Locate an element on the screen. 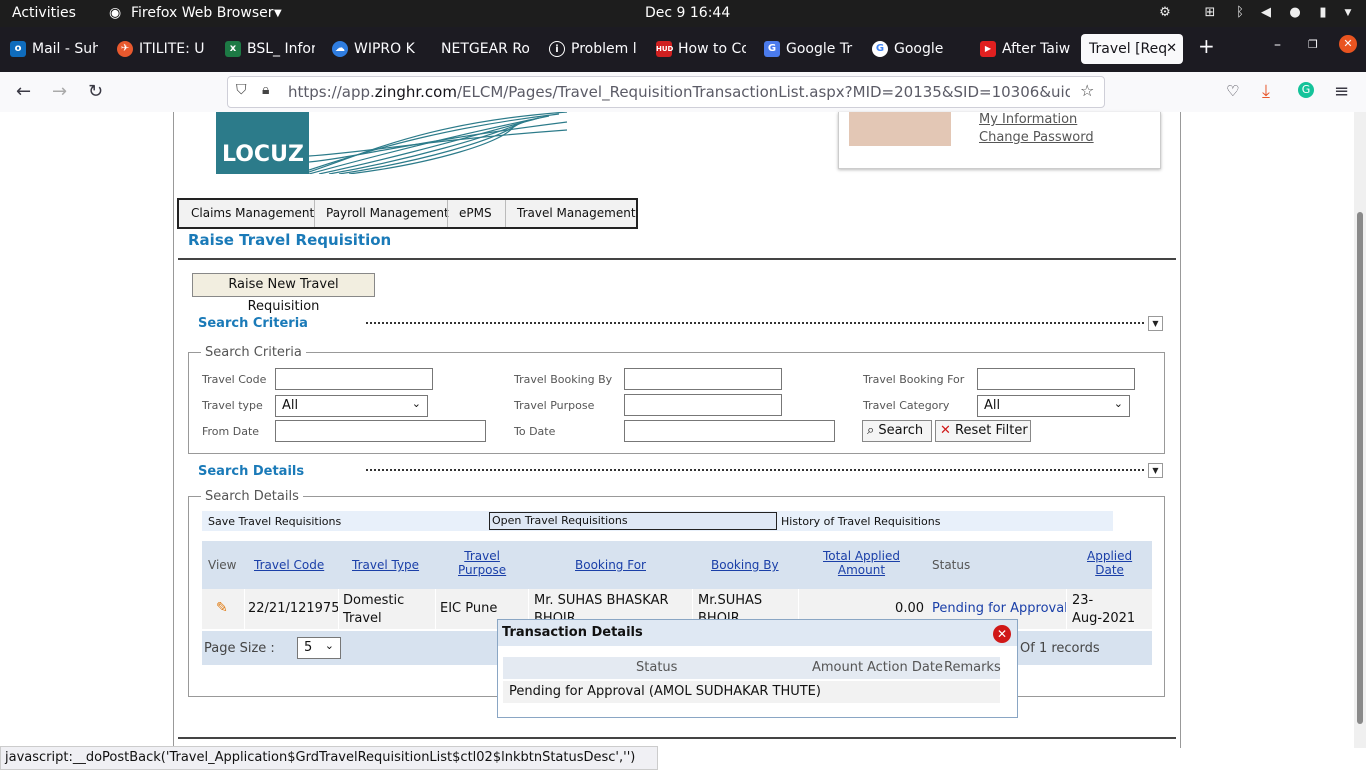  tab-history-travel-requisitions: History of Travel Requisitions is located at coordinates (860, 521).